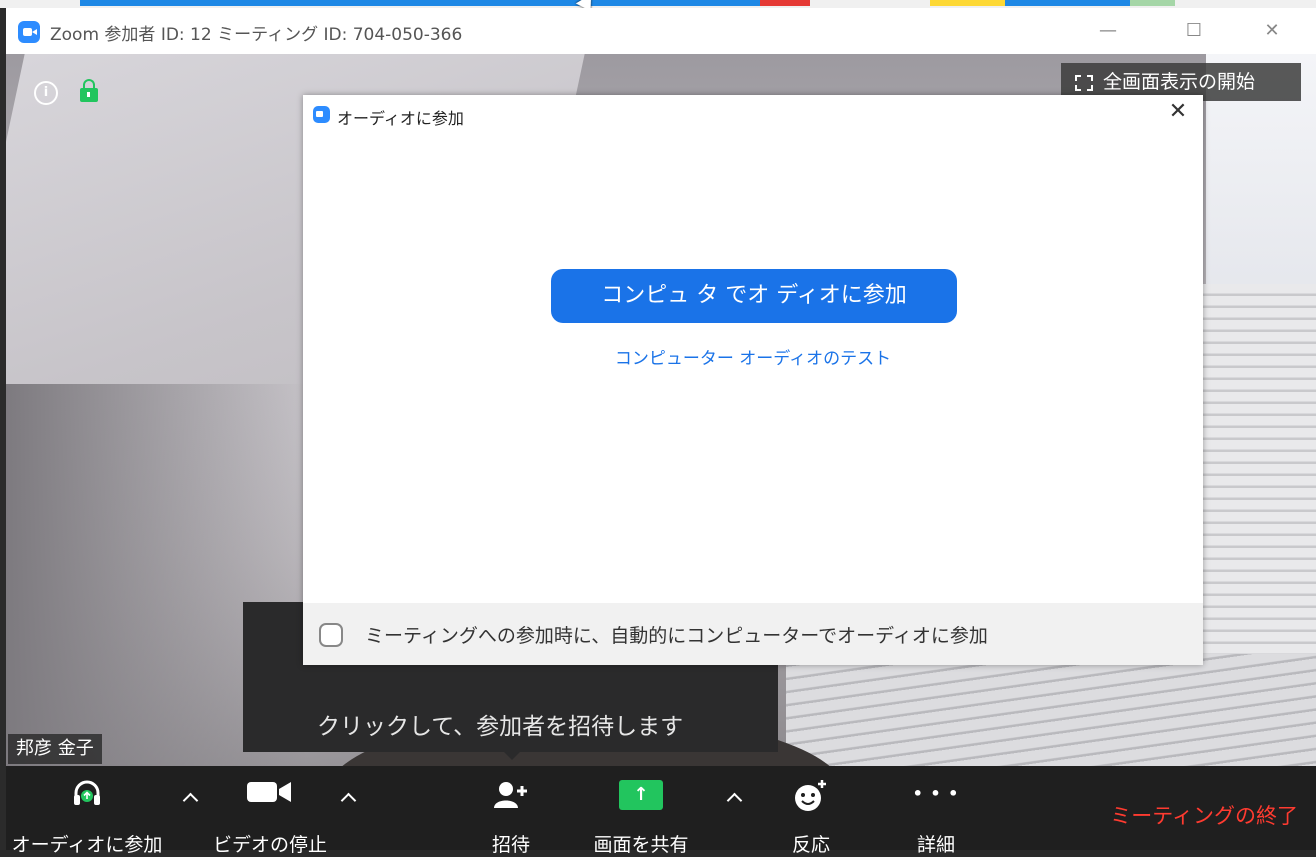  Describe the element at coordinates (1178, 112) in the screenshot. I see `dialog-close-button: ✕` at that location.